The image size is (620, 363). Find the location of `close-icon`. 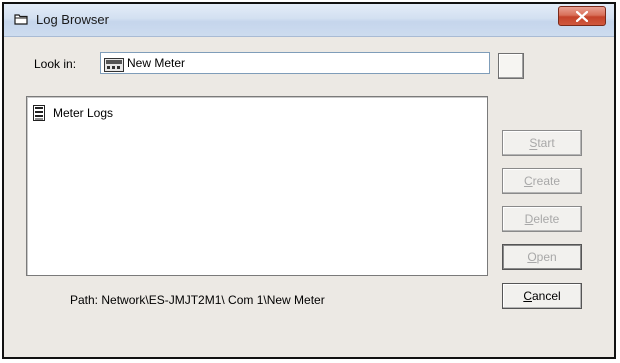

close-icon is located at coordinates (582, 16).